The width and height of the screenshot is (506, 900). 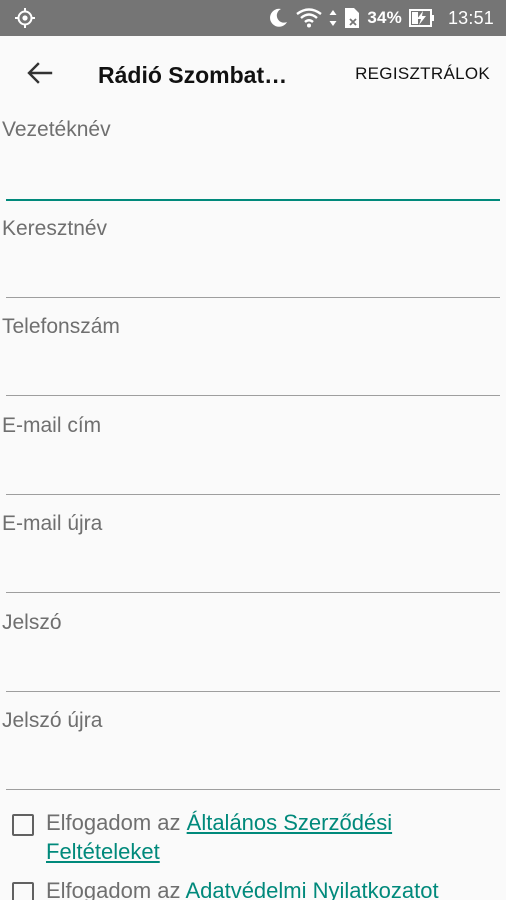 I want to click on first-name-field: Keresztnév, so click(x=253, y=262).